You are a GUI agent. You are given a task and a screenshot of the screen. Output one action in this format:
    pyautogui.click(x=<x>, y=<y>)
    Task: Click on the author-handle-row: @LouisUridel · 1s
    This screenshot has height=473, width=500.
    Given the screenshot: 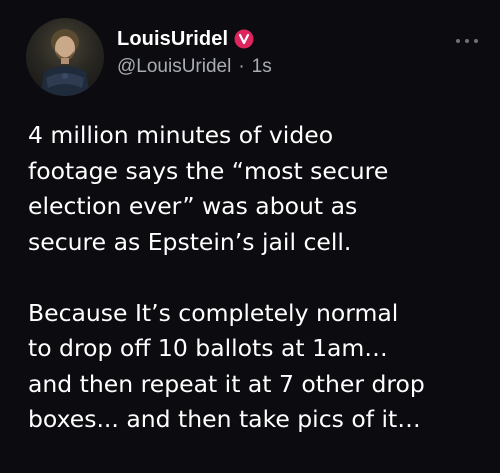 What is the action you would take?
    pyautogui.click(x=194, y=67)
    